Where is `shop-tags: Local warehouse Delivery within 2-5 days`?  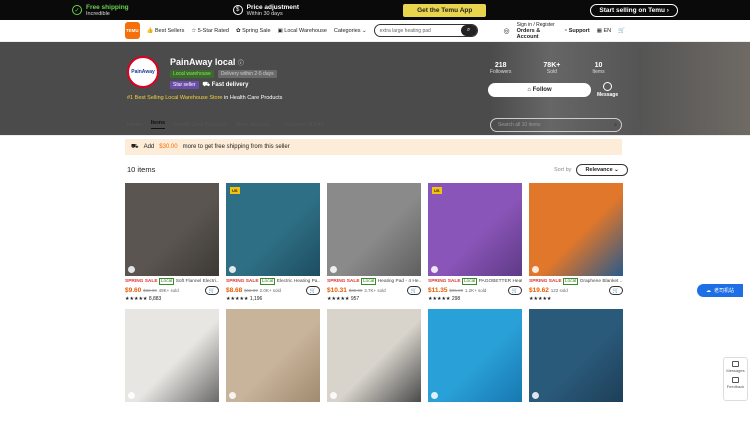 shop-tags: Local warehouse Delivery within 2-5 days is located at coordinates (223, 74).